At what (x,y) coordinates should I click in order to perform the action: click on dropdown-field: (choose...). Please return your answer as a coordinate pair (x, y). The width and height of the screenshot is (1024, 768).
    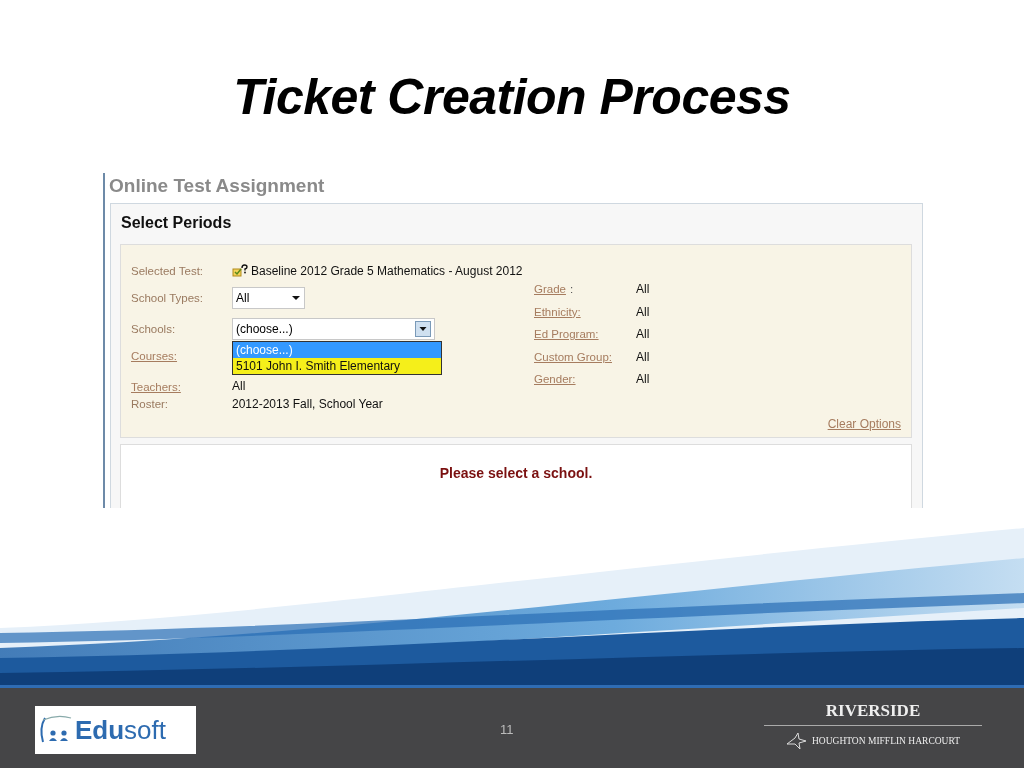
    Looking at the image, I should click on (333, 328).